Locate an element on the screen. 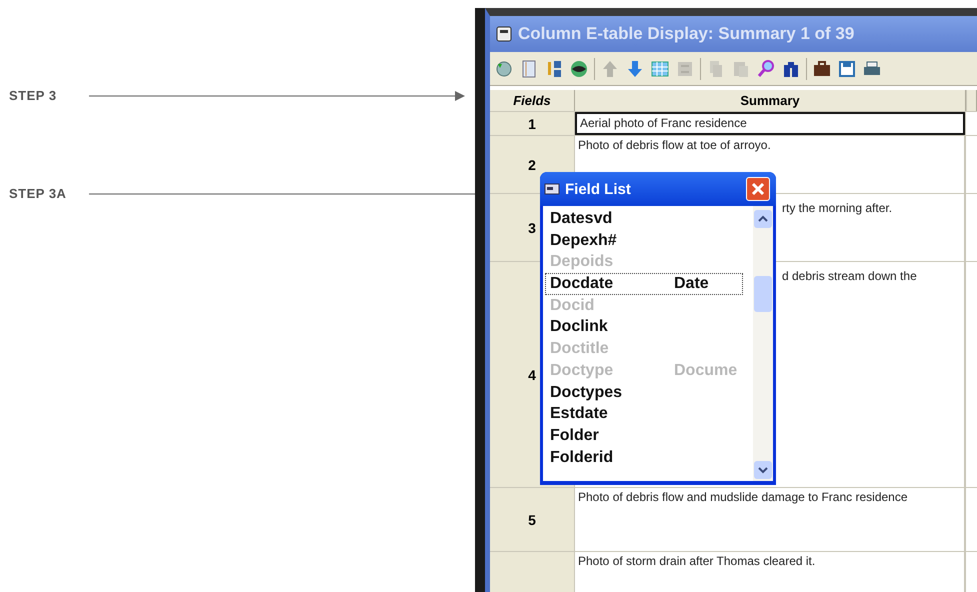 The height and width of the screenshot is (592, 977). step-label: STEP 3 is located at coordinates (33, 95).